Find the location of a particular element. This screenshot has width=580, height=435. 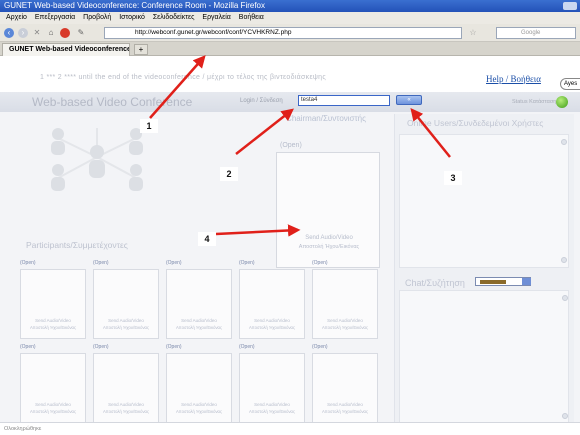

scroll-up-icon is located at coordinates (564, 142).